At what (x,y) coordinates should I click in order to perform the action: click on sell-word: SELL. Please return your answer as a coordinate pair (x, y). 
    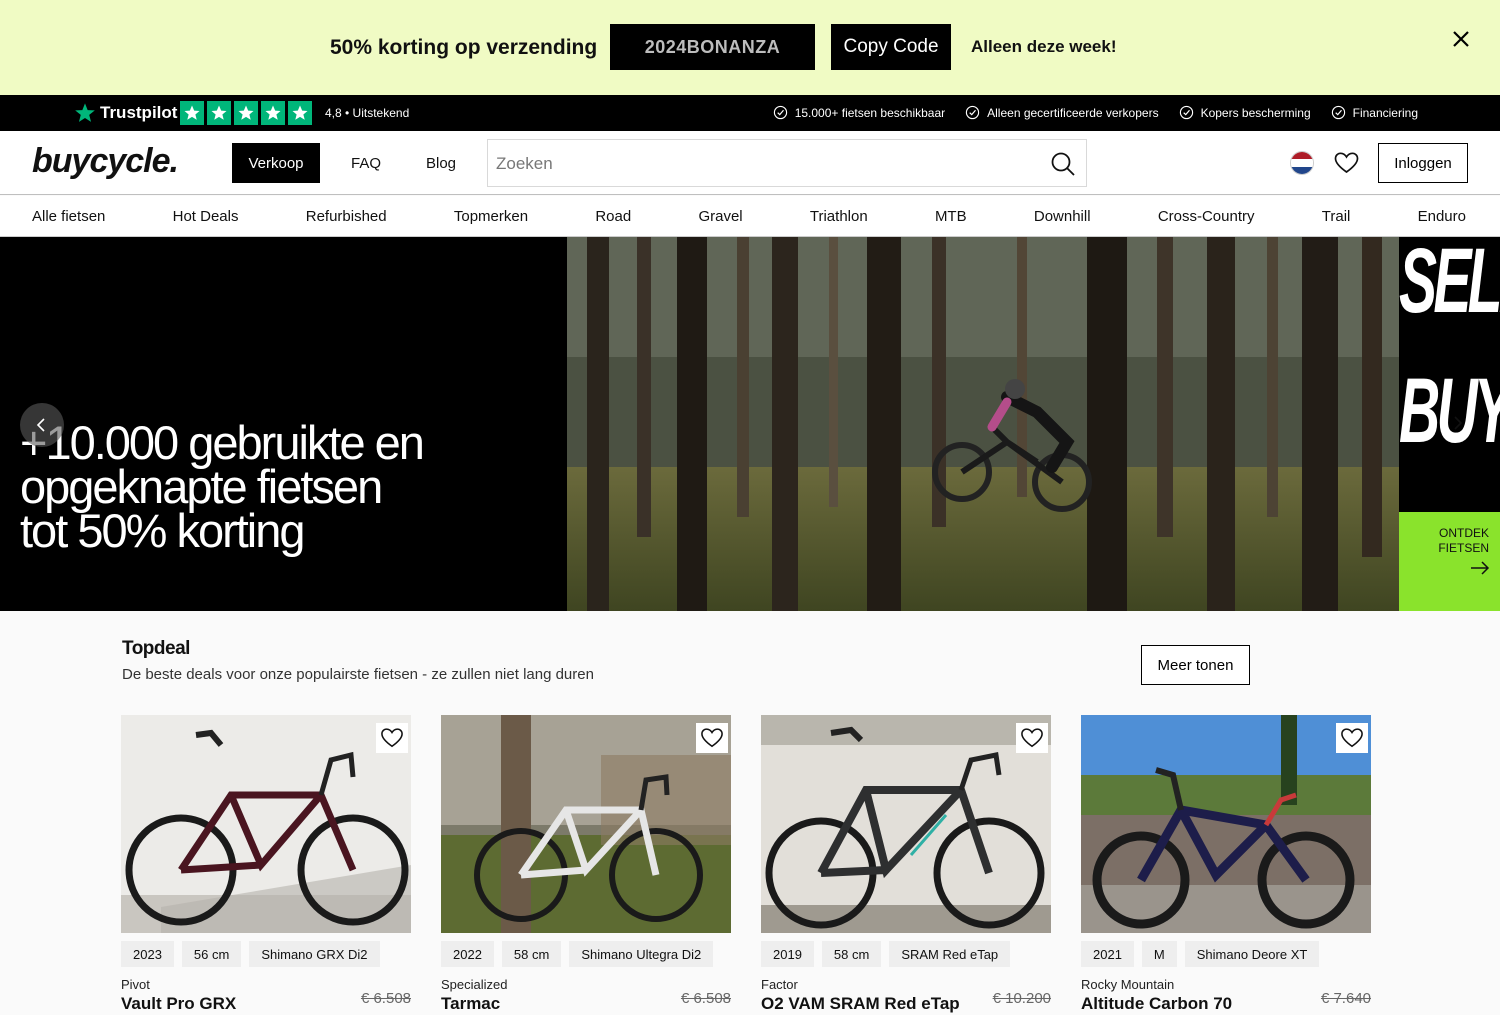
    Looking at the image, I should click on (1449, 284).